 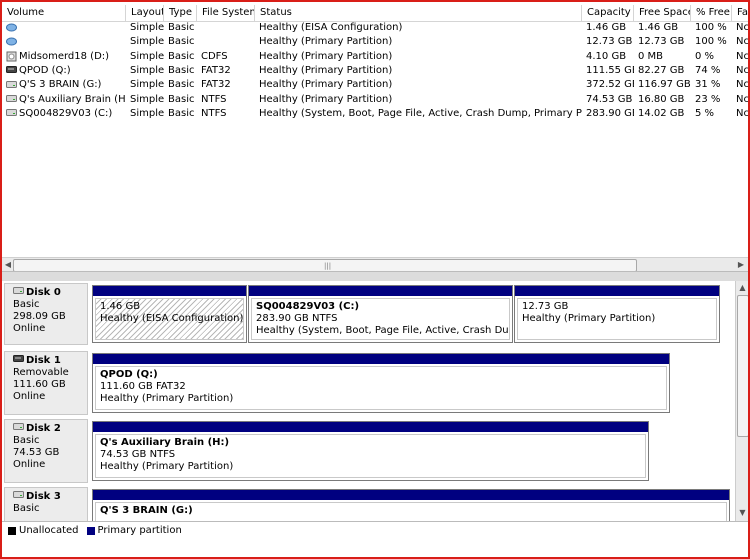 What do you see at coordinates (216, 85) in the screenshot?
I see `cell-fs: FAT32` at bounding box center [216, 85].